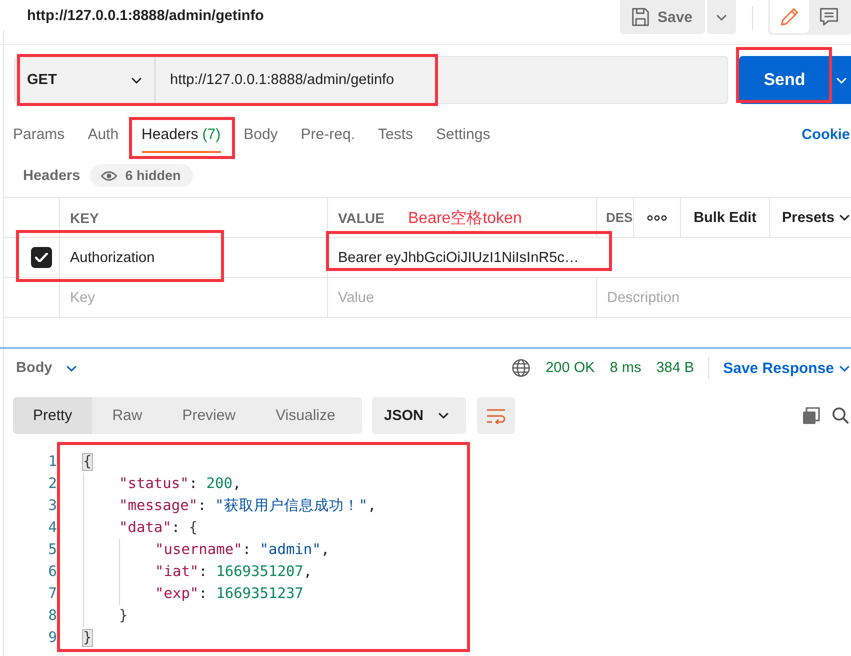 This screenshot has width=851, height=656. Describe the element at coordinates (51, 176) in the screenshot. I see `headers-label: Headers` at that location.